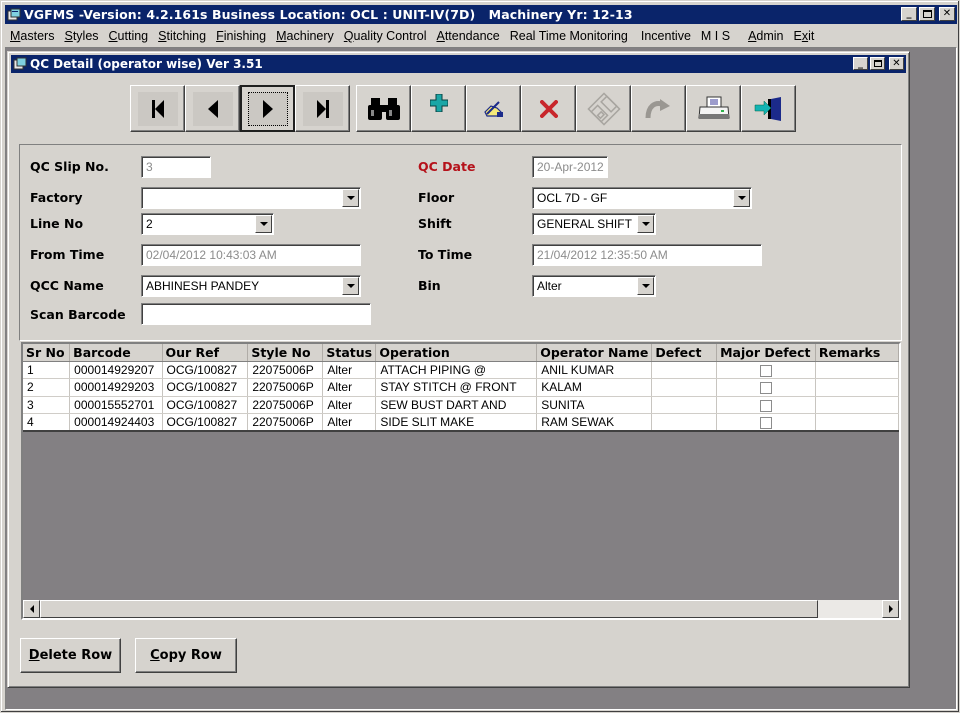 Image resolution: width=960 pixels, height=713 pixels. Describe the element at coordinates (857, 353) in the screenshot. I see `column-header-remarks: Remarks` at that location.